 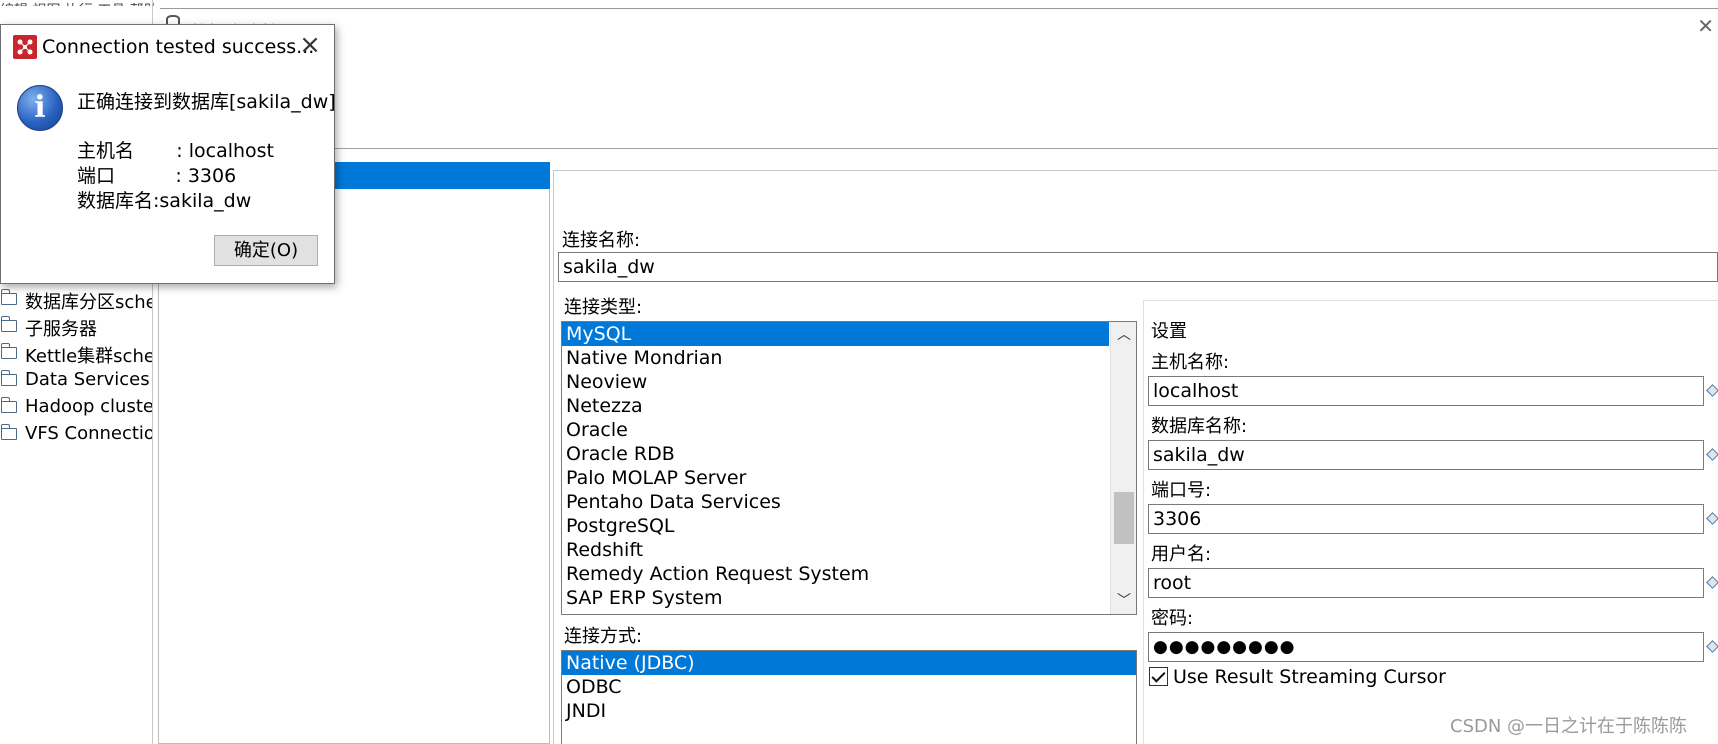 I want to click on dialog-port-line: 端口 : 3306, so click(x=157, y=176).